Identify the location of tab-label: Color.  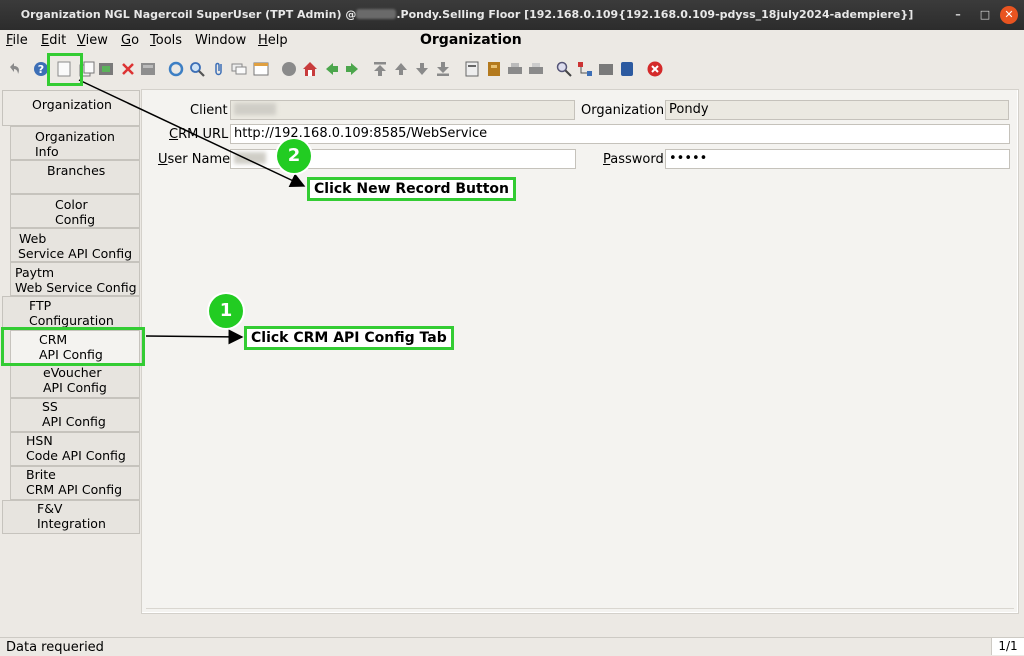
(71, 204).